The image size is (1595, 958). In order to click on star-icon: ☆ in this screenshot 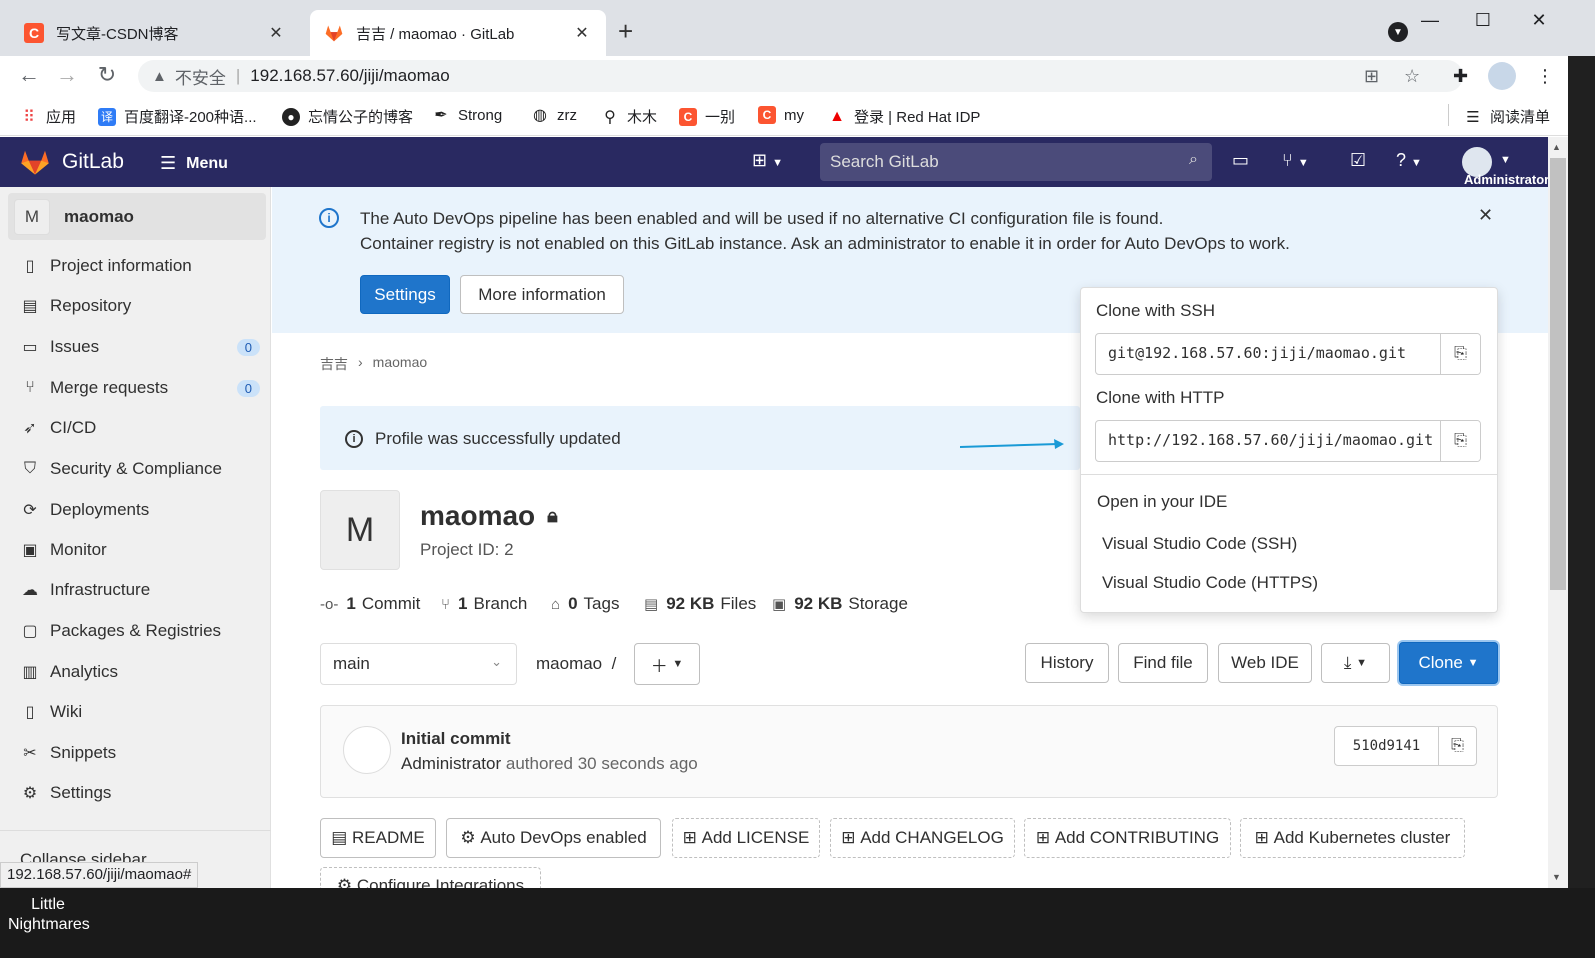, I will do `click(1412, 76)`.